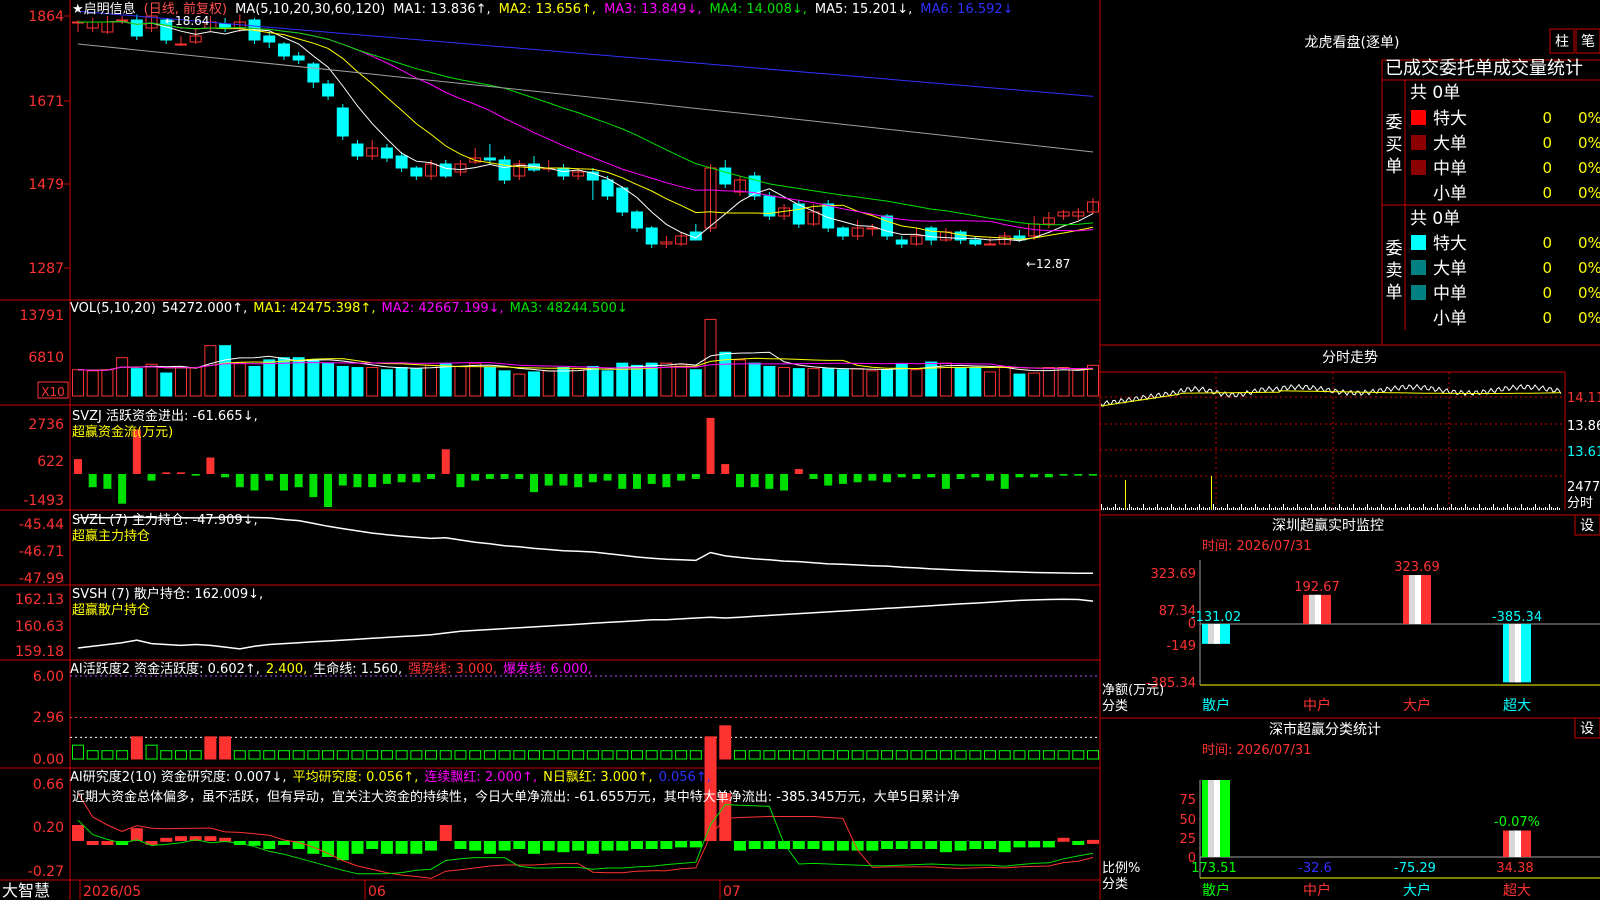 The height and width of the screenshot is (900, 1600). What do you see at coordinates (165, 416) in the screenshot?
I see `svzj-legend: SVZJ 活跃资金进出: -61.665↓,` at bounding box center [165, 416].